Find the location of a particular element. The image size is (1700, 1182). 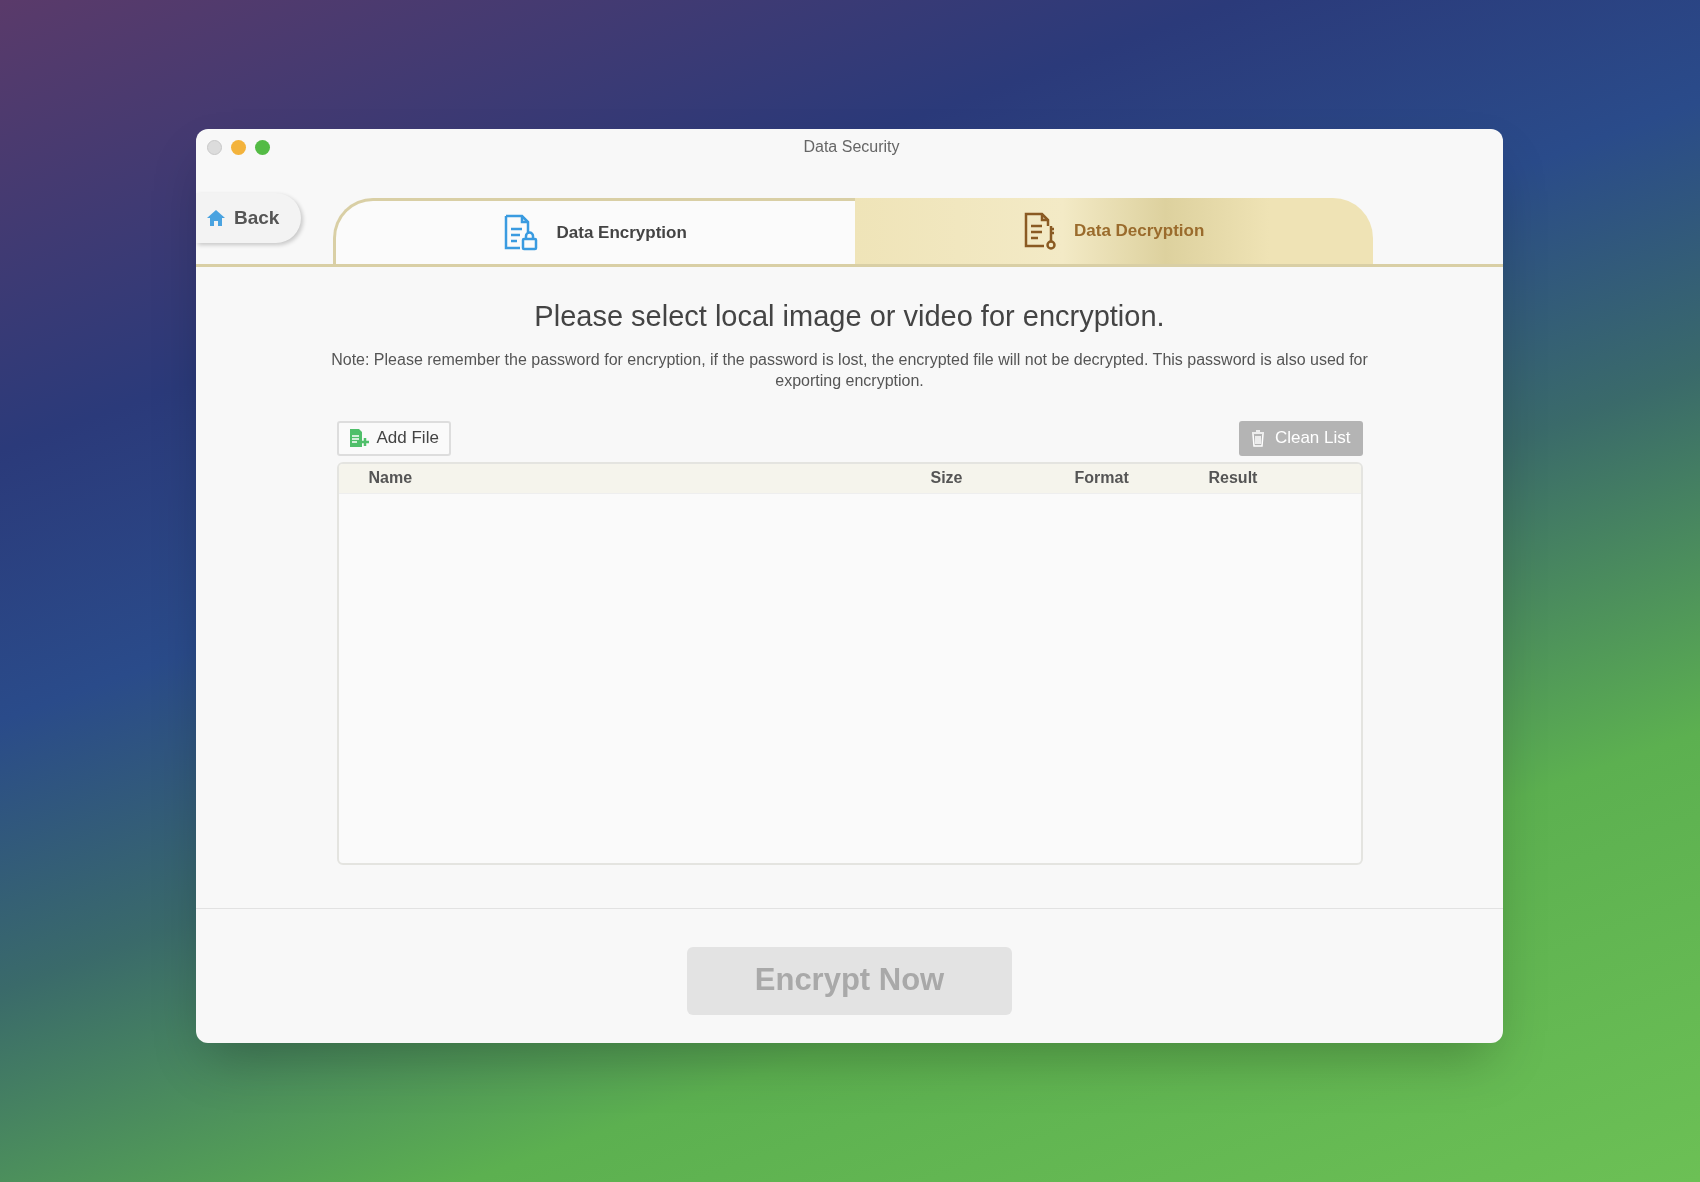

close-button is located at coordinates (214, 147).